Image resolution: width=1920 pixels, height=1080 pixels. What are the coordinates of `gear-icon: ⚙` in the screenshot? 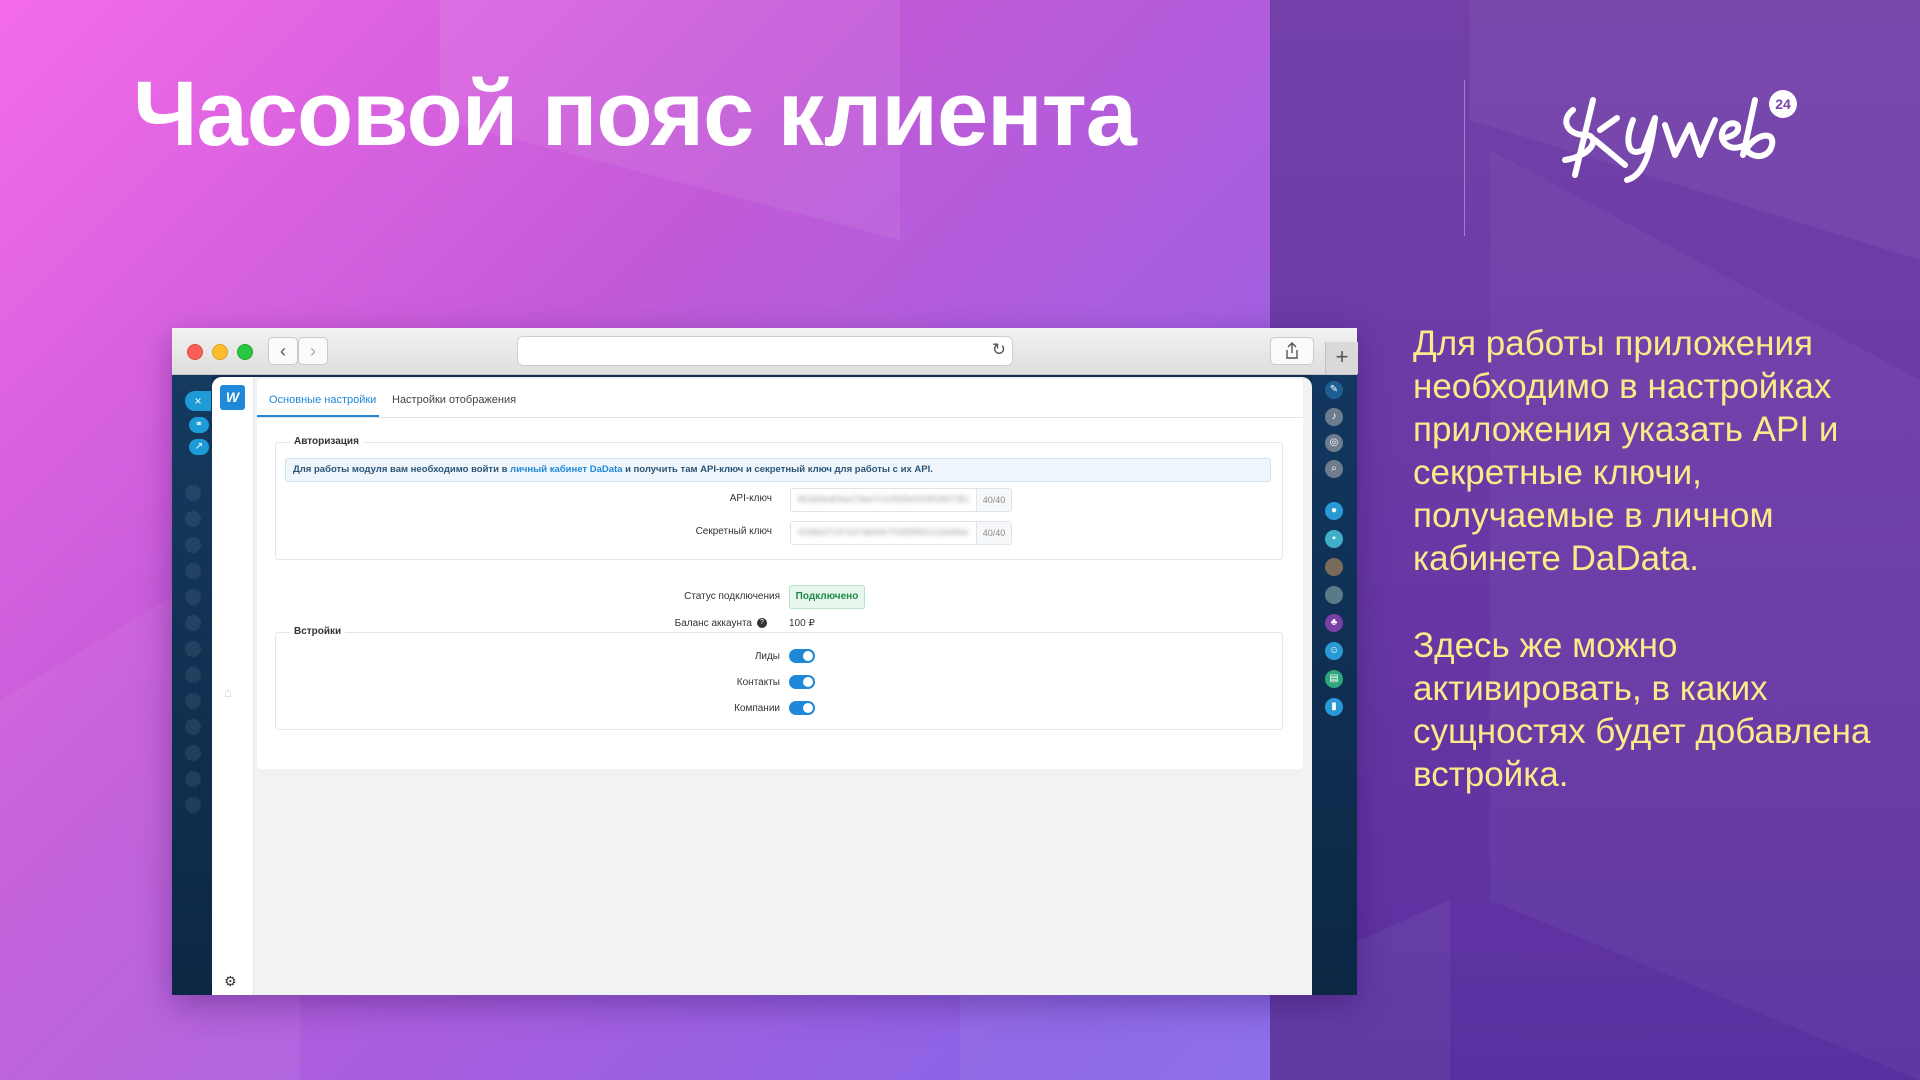 It's located at (230, 981).